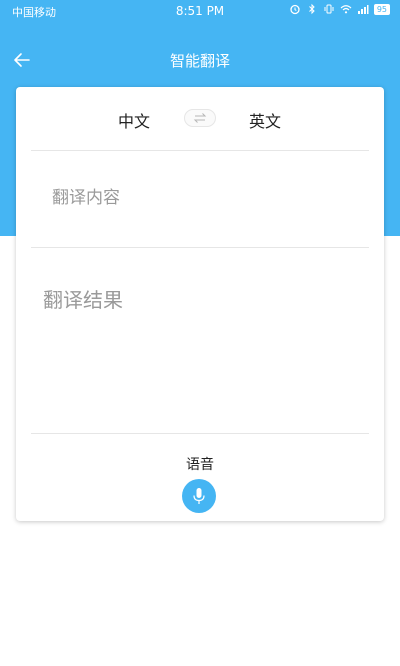 The image size is (400, 666). I want to click on voice-input-button, so click(199, 496).